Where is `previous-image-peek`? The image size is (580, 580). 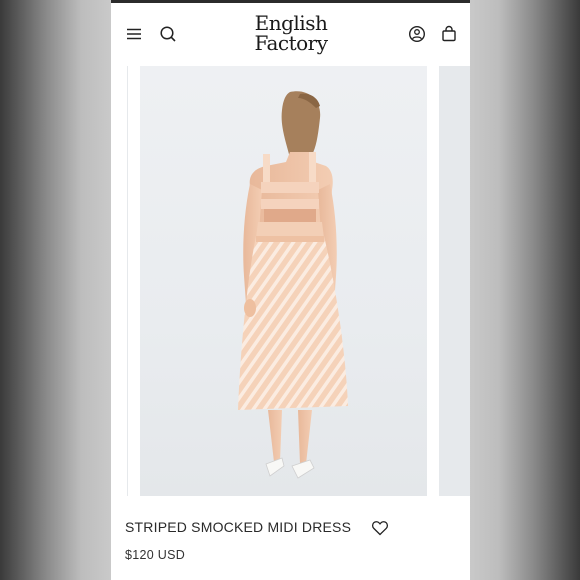 previous-image-peek is located at coordinates (119, 281).